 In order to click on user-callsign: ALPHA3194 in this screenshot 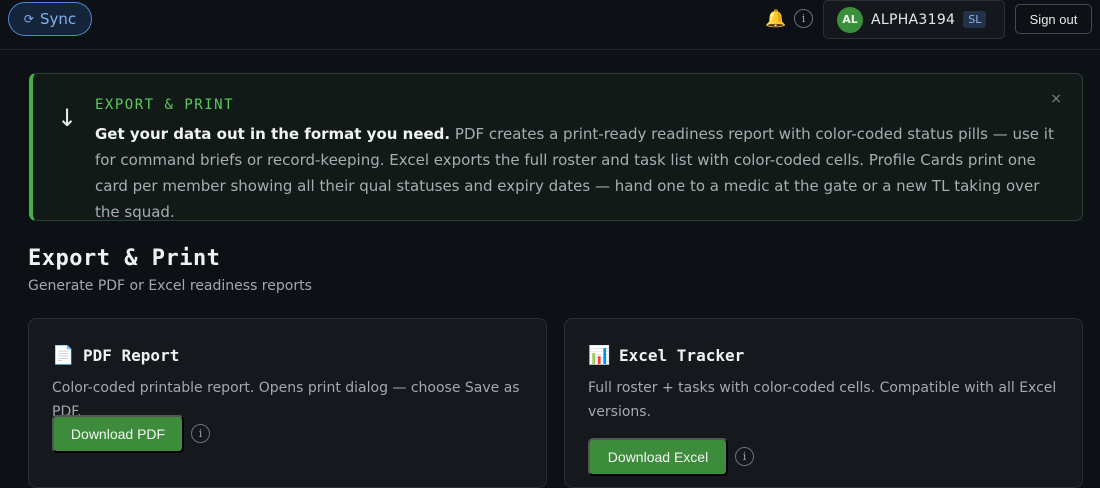, I will do `click(913, 19)`.